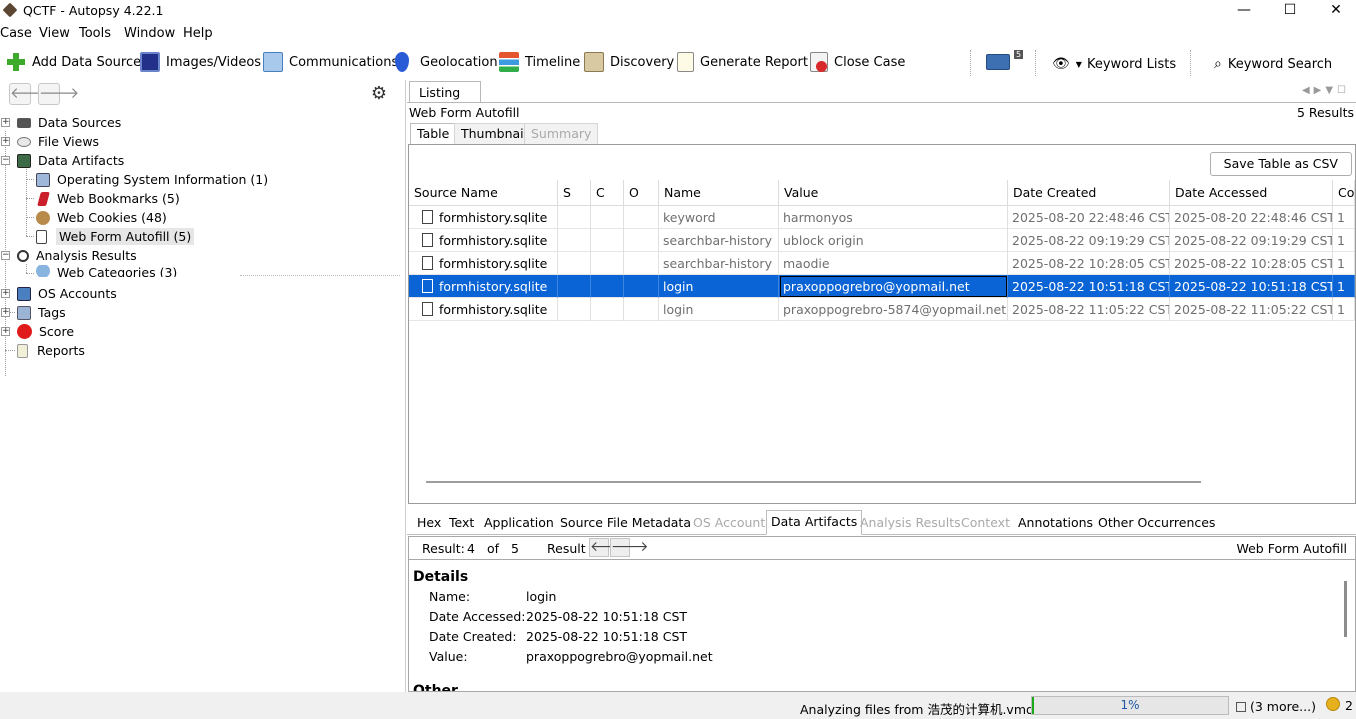  What do you see at coordinates (893, 193) in the screenshot?
I see `column-header-value: Value` at bounding box center [893, 193].